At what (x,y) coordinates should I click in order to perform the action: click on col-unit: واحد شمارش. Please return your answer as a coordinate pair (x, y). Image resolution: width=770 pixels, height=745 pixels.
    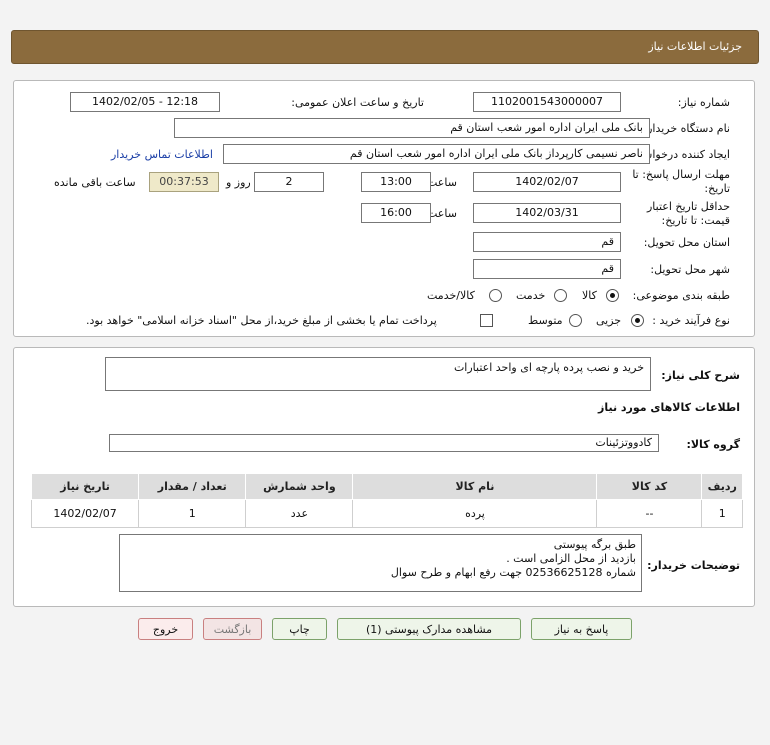
    Looking at the image, I should click on (299, 486).